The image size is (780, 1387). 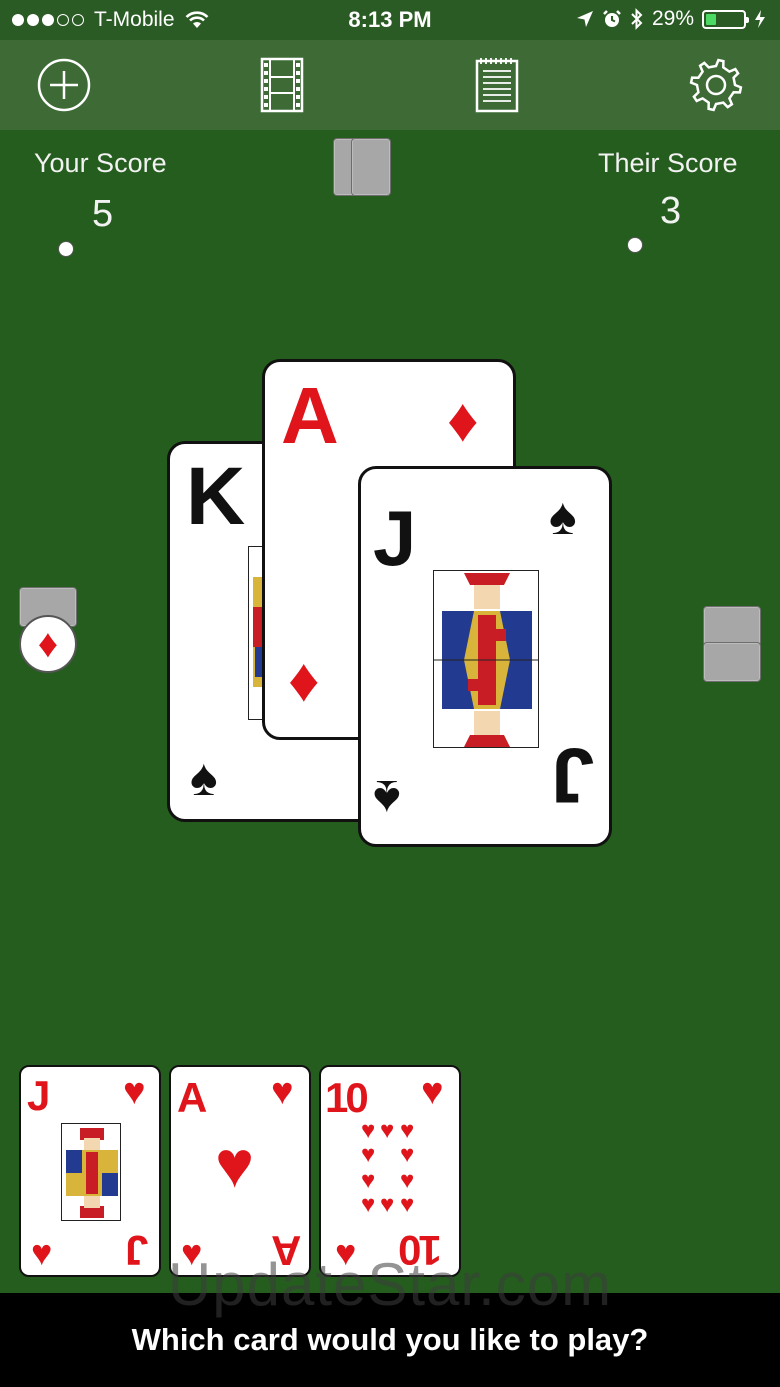 What do you see at coordinates (66, 249) in the screenshot?
I see `player-indicator-dot` at bounding box center [66, 249].